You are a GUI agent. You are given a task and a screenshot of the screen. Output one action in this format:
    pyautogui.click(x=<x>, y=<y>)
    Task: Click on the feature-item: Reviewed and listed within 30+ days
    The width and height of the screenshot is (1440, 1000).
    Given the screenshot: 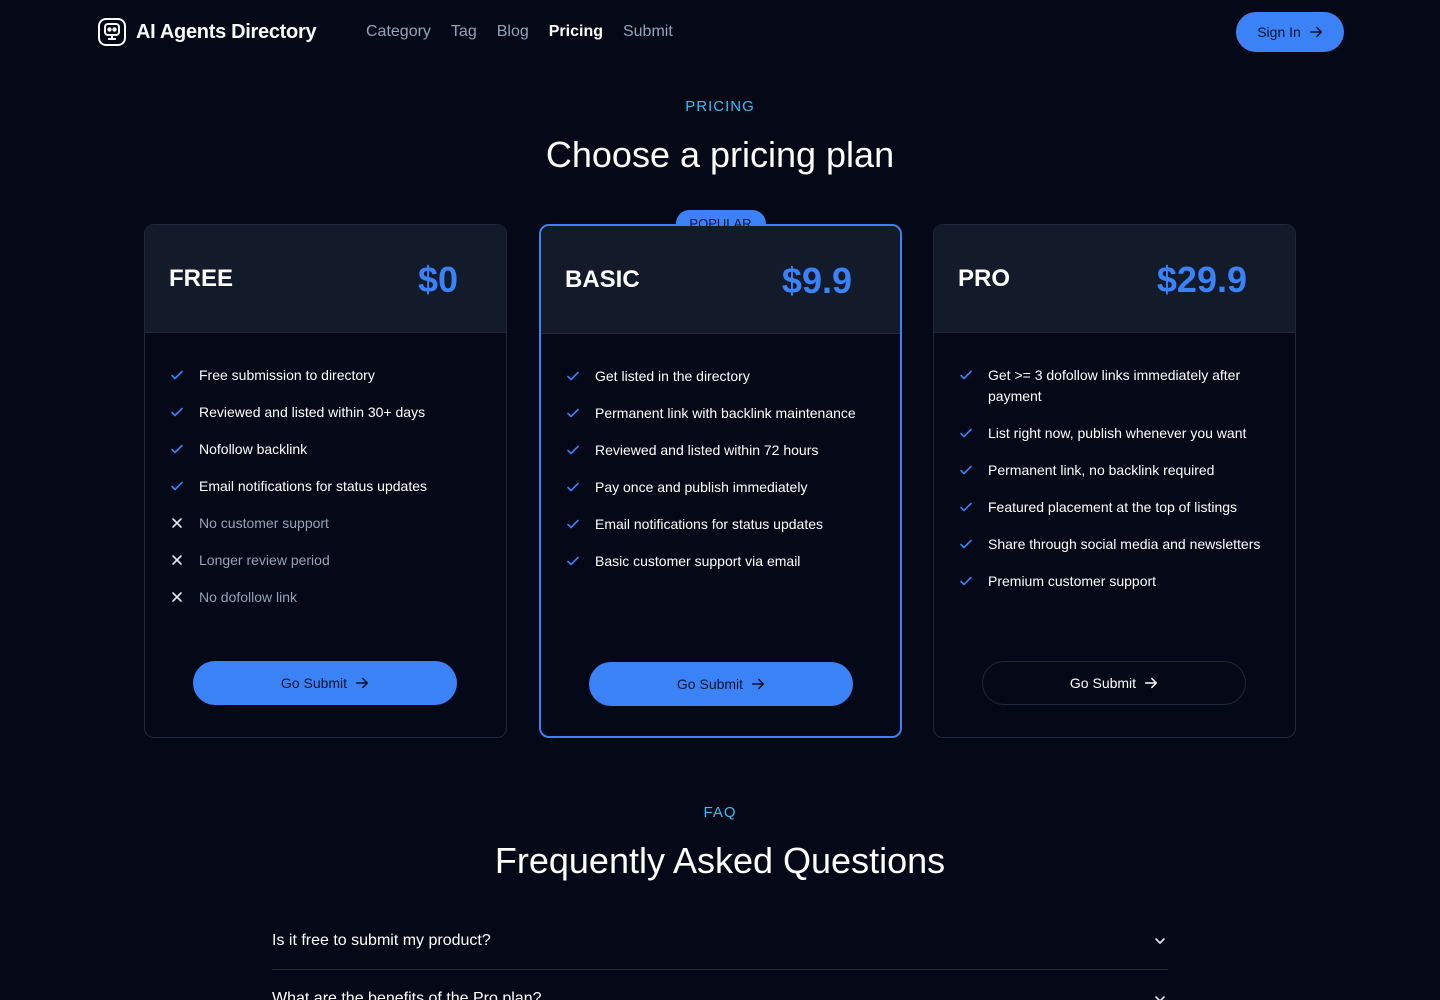 What is the action you would take?
    pyautogui.click(x=329, y=412)
    